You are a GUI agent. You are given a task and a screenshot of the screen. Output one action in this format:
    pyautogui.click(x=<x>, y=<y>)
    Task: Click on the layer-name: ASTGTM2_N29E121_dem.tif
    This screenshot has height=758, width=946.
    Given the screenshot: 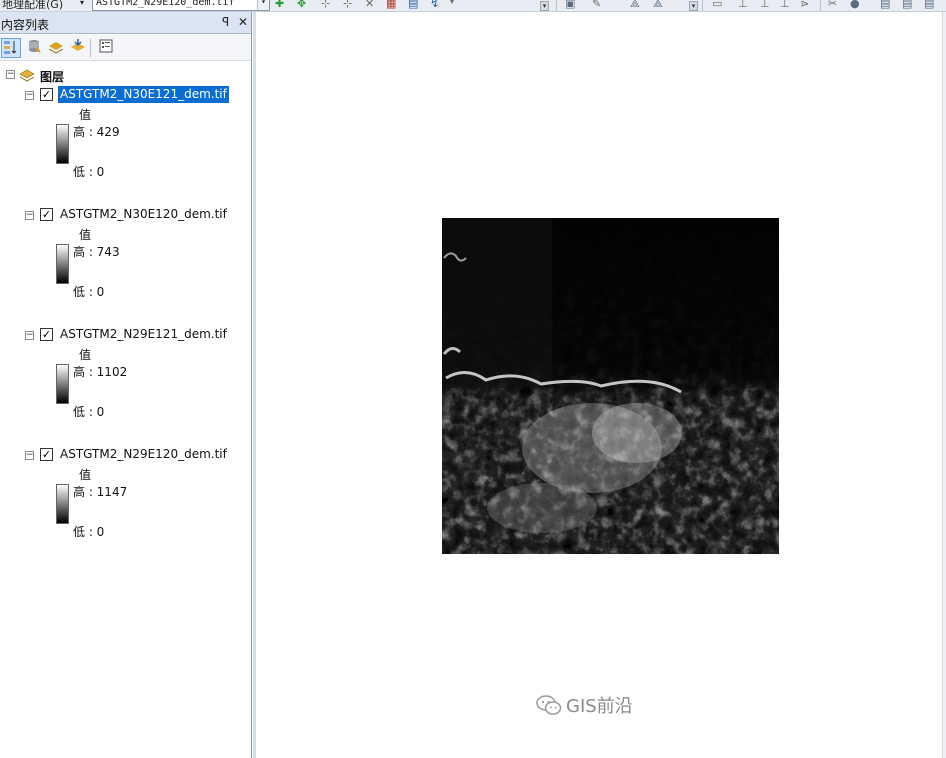 What is the action you would take?
    pyautogui.click(x=143, y=334)
    